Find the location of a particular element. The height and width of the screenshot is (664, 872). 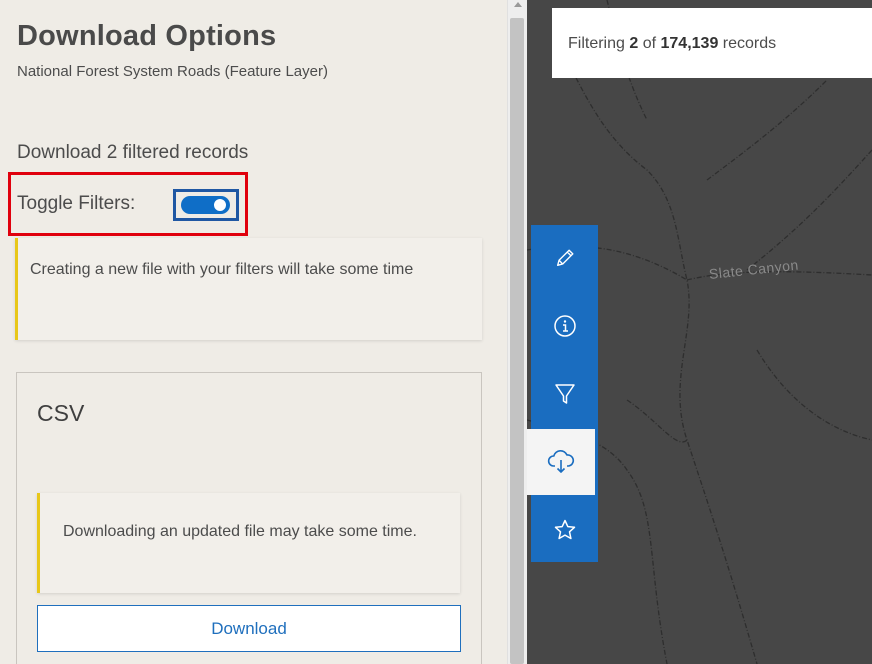

star-icon is located at coordinates (564, 529).